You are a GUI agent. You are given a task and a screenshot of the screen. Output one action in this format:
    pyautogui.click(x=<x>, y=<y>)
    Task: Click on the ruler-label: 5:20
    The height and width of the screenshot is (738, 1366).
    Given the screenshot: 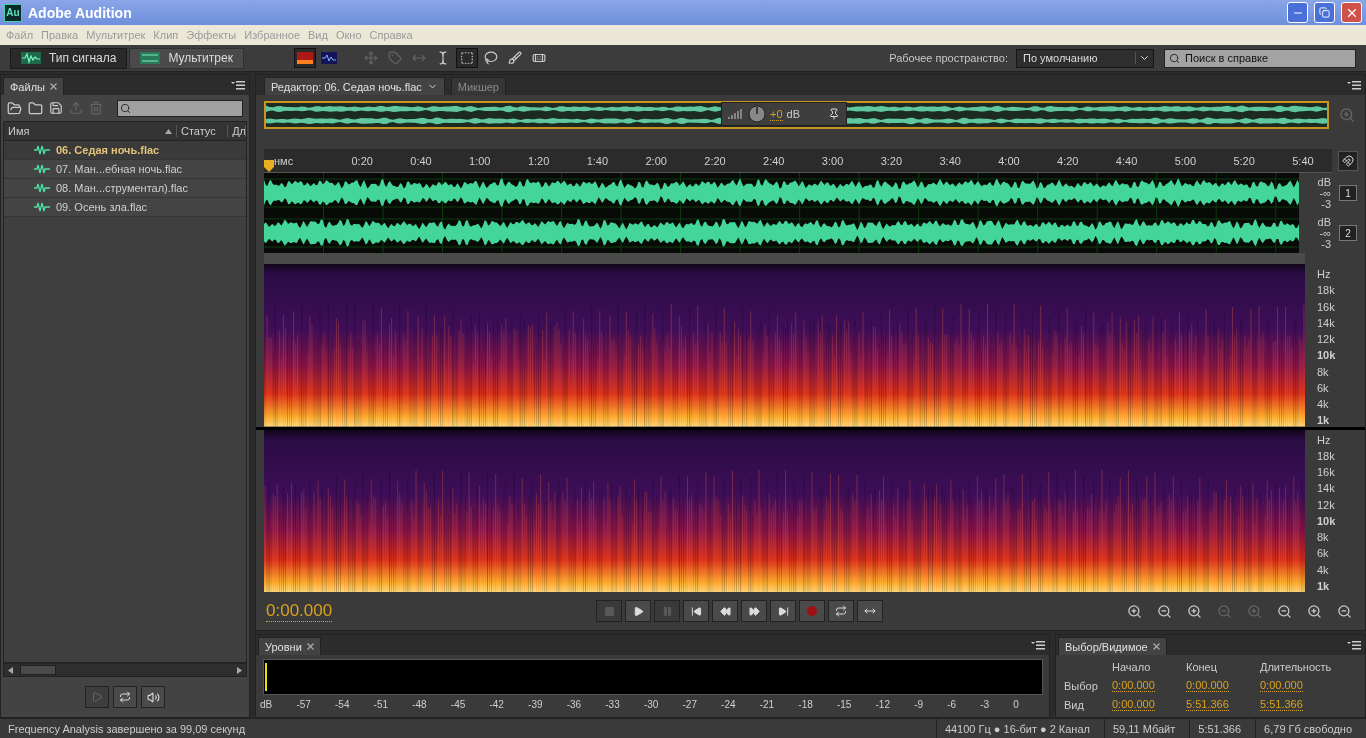 What is the action you would take?
    pyautogui.click(x=1244, y=160)
    